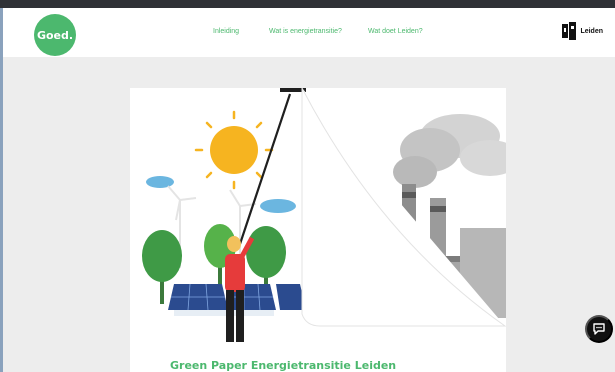 This screenshot has height=372, width=615. Describe the element at coordinates (307, 4) in the screenshot. I see `browser-top-strip` at that location.